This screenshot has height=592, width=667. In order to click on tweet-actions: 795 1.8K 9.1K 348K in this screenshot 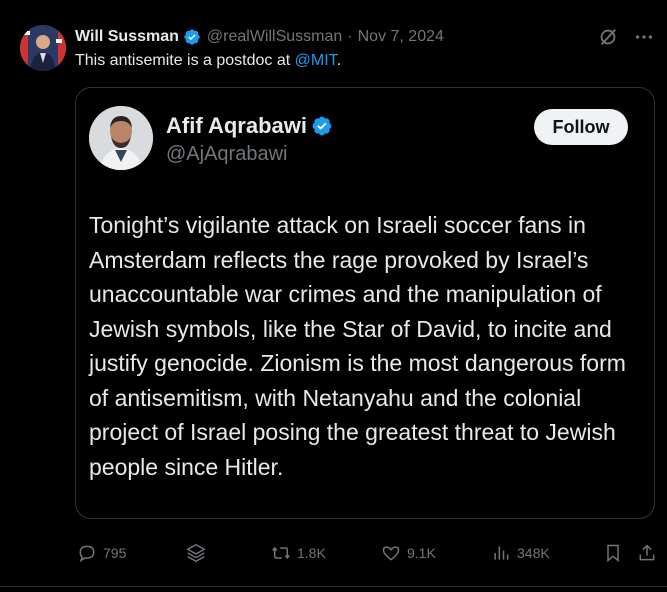, I will do `click(367, 553)`.